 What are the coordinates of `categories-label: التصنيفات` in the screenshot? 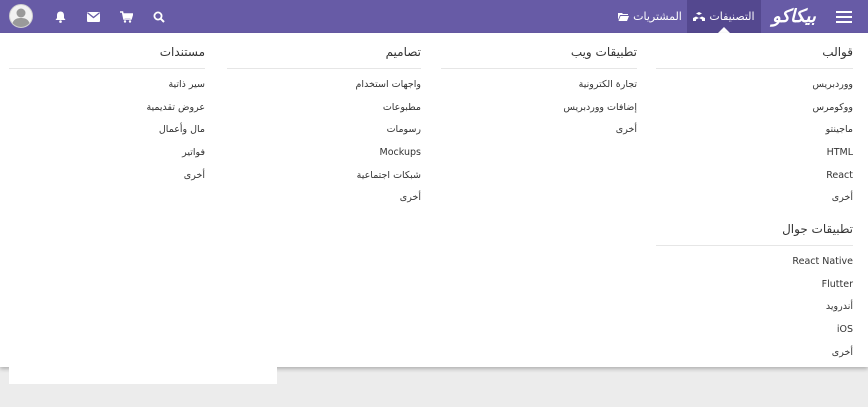 It's located at (732, 16).